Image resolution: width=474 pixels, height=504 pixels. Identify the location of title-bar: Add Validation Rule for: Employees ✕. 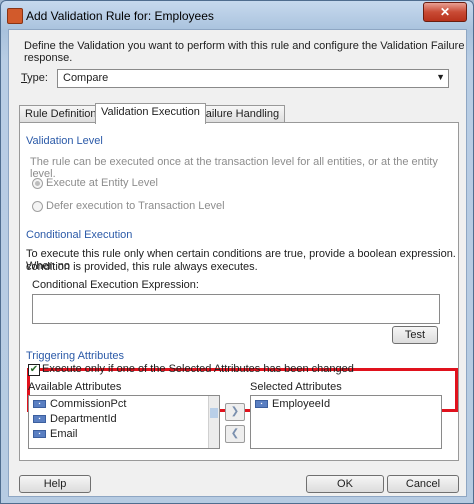
(237, 15).